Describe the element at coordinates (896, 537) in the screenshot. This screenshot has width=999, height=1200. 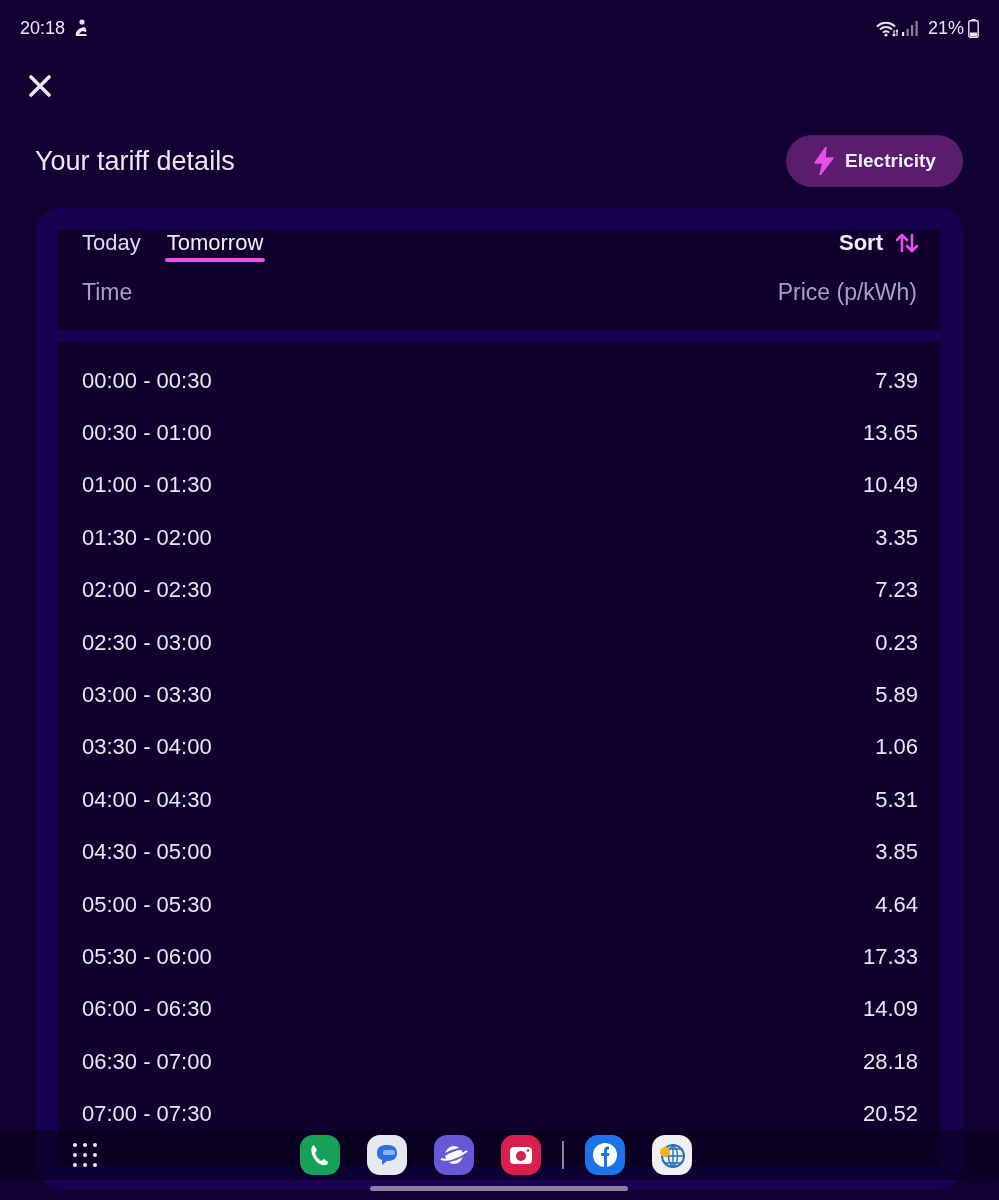
I see `price-cell-text: 3.35` at that location.